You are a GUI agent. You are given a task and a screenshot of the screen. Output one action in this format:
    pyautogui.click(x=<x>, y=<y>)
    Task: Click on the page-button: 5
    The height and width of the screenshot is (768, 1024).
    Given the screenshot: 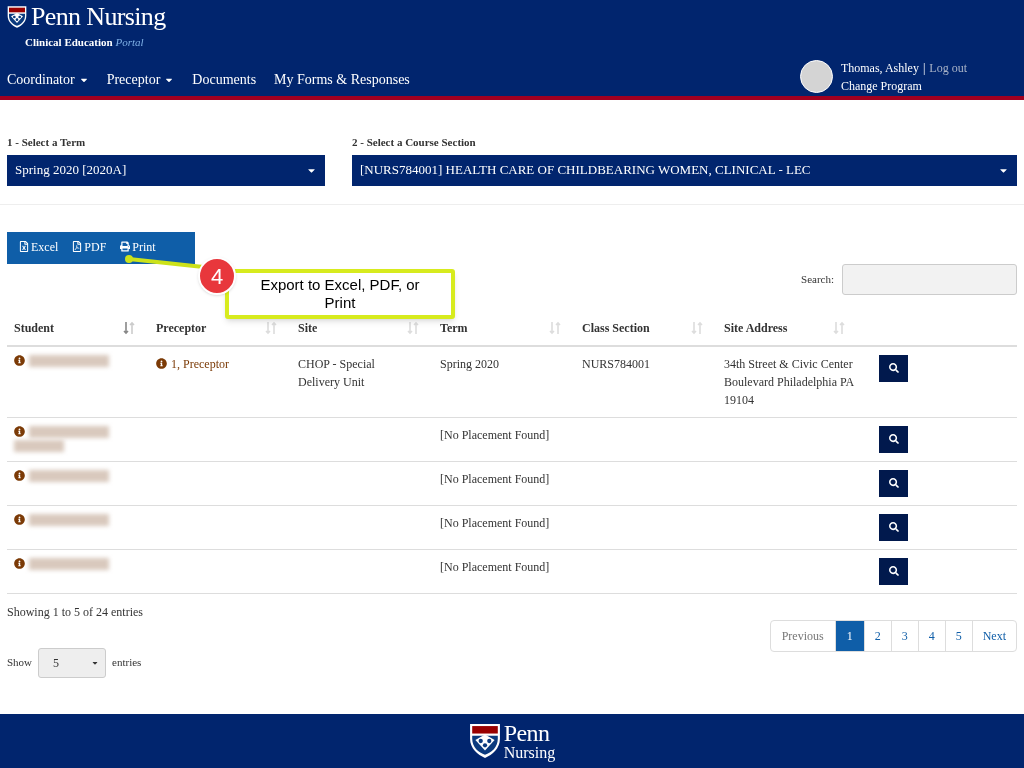 What is the action you would take?
    pyautogui.click(x=958, y=635)
    